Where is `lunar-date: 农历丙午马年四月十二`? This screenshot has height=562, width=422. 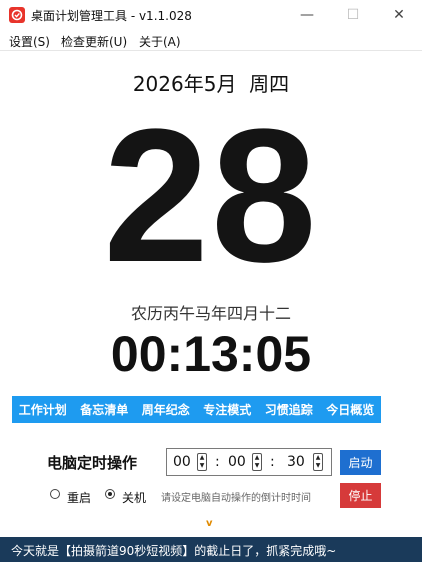 lunar-date: 农历丙午马年四月十二 is located at coordinates (210, 313).